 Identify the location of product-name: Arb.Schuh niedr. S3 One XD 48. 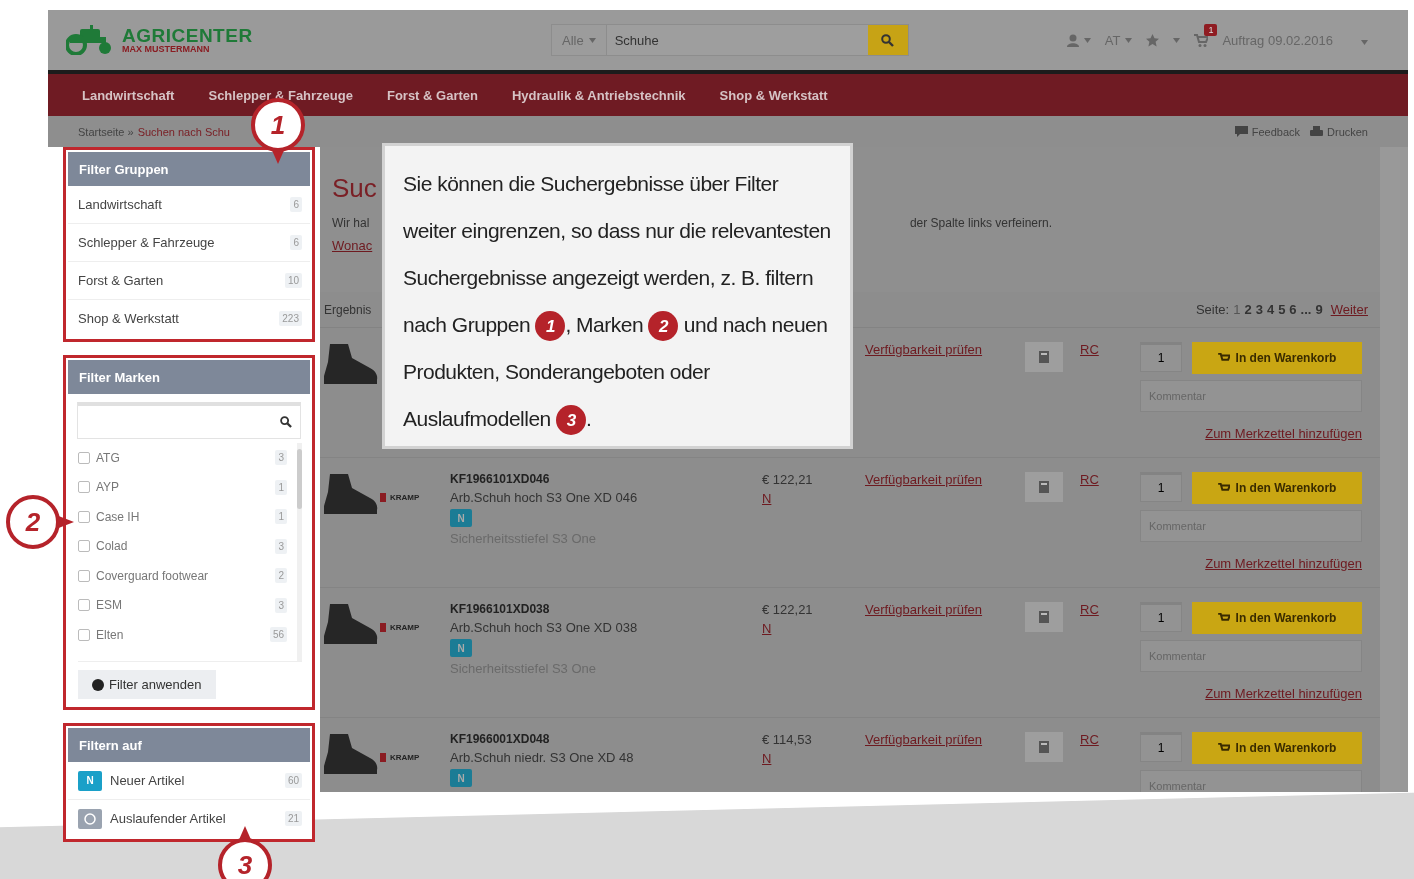
(542, 757).